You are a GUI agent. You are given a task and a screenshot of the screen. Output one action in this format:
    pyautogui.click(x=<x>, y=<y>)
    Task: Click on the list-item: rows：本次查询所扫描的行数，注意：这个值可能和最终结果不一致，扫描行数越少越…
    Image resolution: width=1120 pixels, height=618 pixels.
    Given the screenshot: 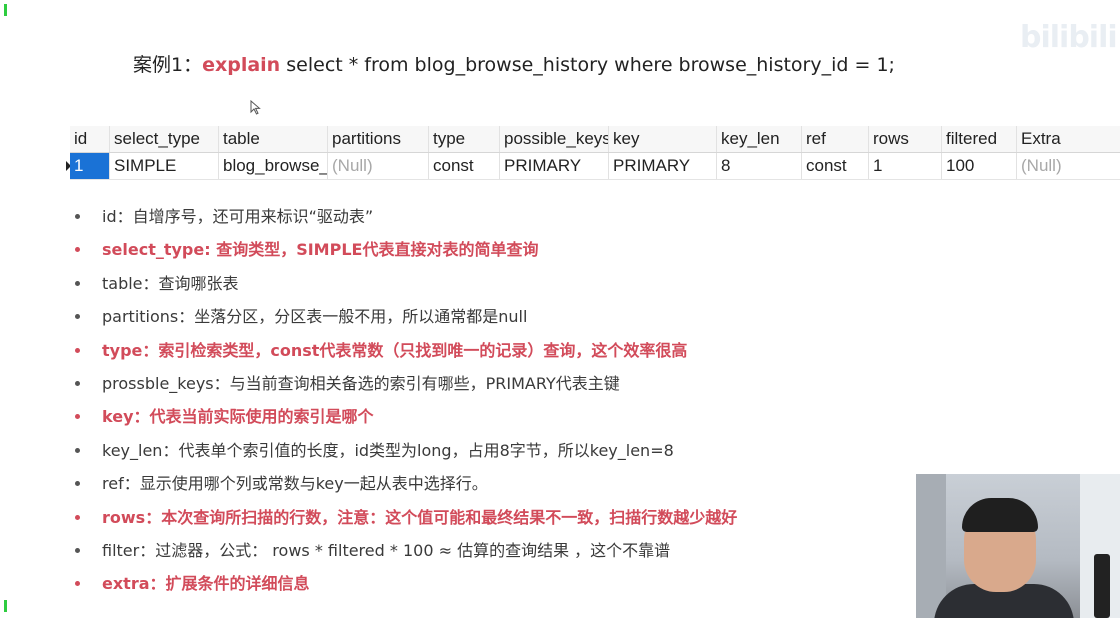 What is the action you would take?
    pyautogui.click(x=470, y=517)
    